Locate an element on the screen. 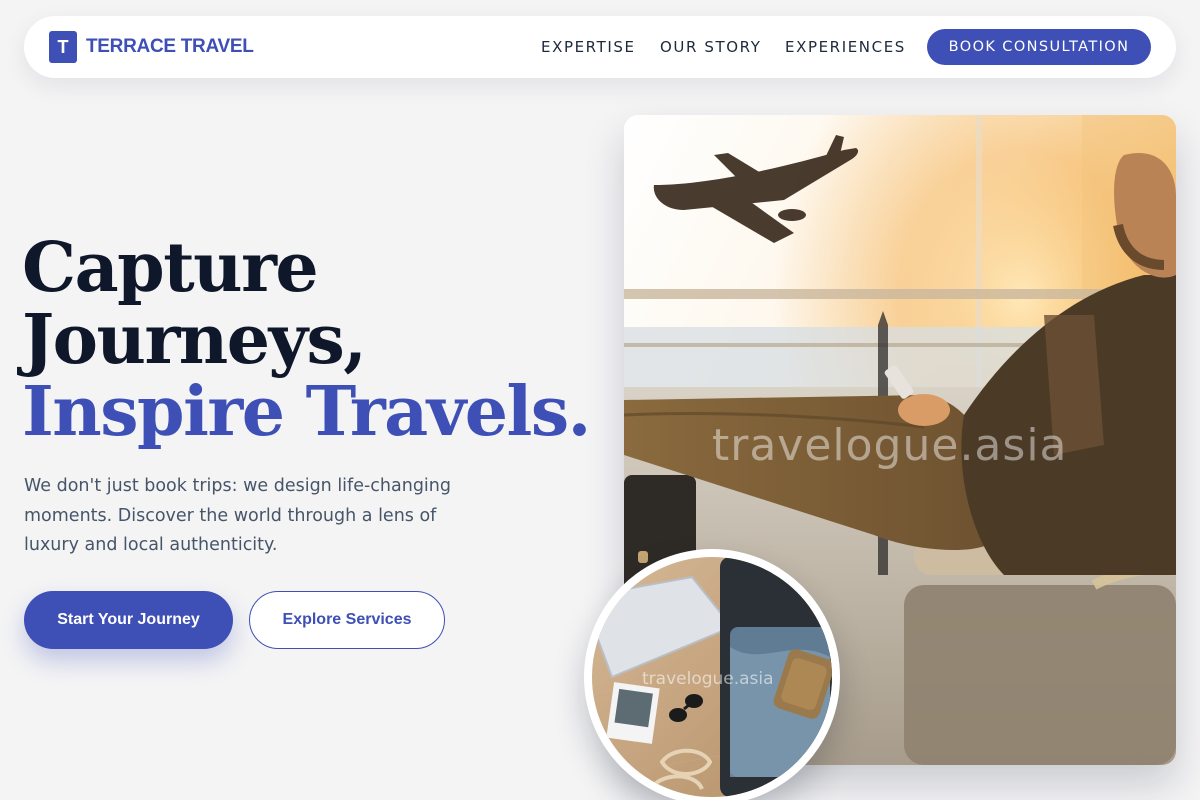  brand-logo: T TERRACE TRAVEL is located at coordinates (151, 47).